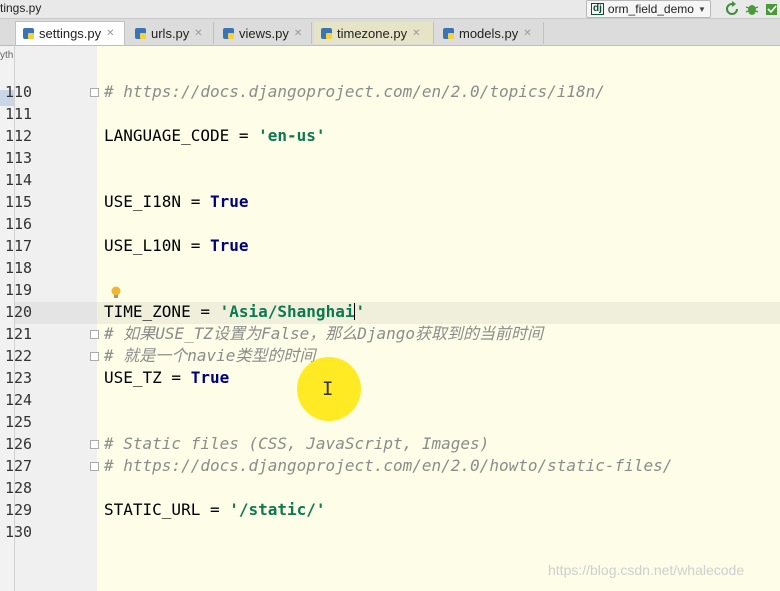  Describe the element at coordinates (157, 245) in the screenshot. I see `variable: USE_L10N =` at that location.